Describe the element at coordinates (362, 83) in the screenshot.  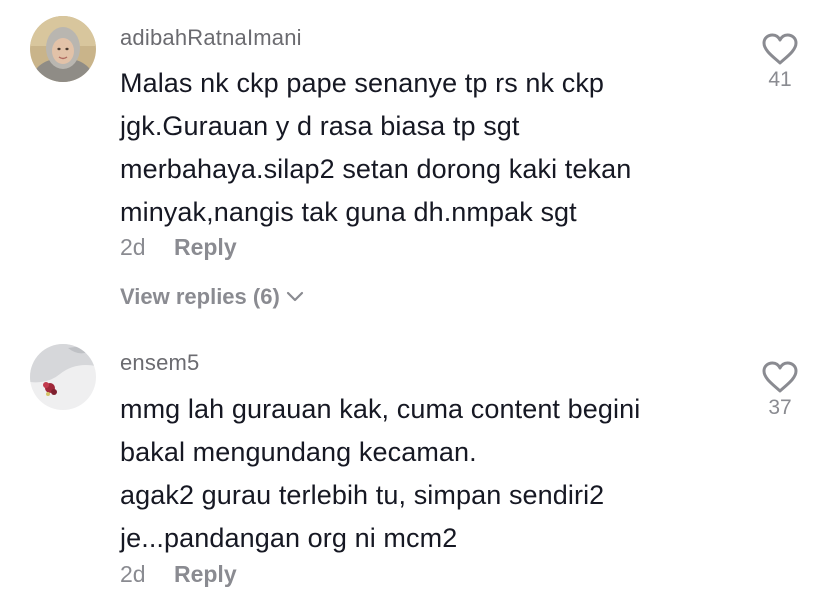
I see `comment-text-line: Malas nk ckp pape senanye tp rs nk ckp` at that location.